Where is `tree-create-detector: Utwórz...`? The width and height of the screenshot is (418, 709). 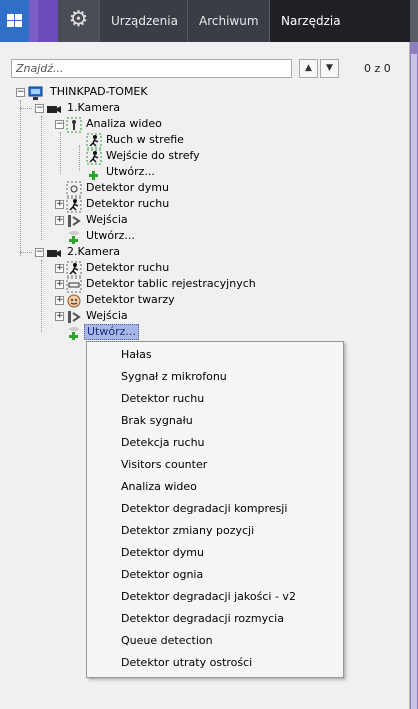
tree-create-detector: Utwórz... is located at coordinates (110, 236).